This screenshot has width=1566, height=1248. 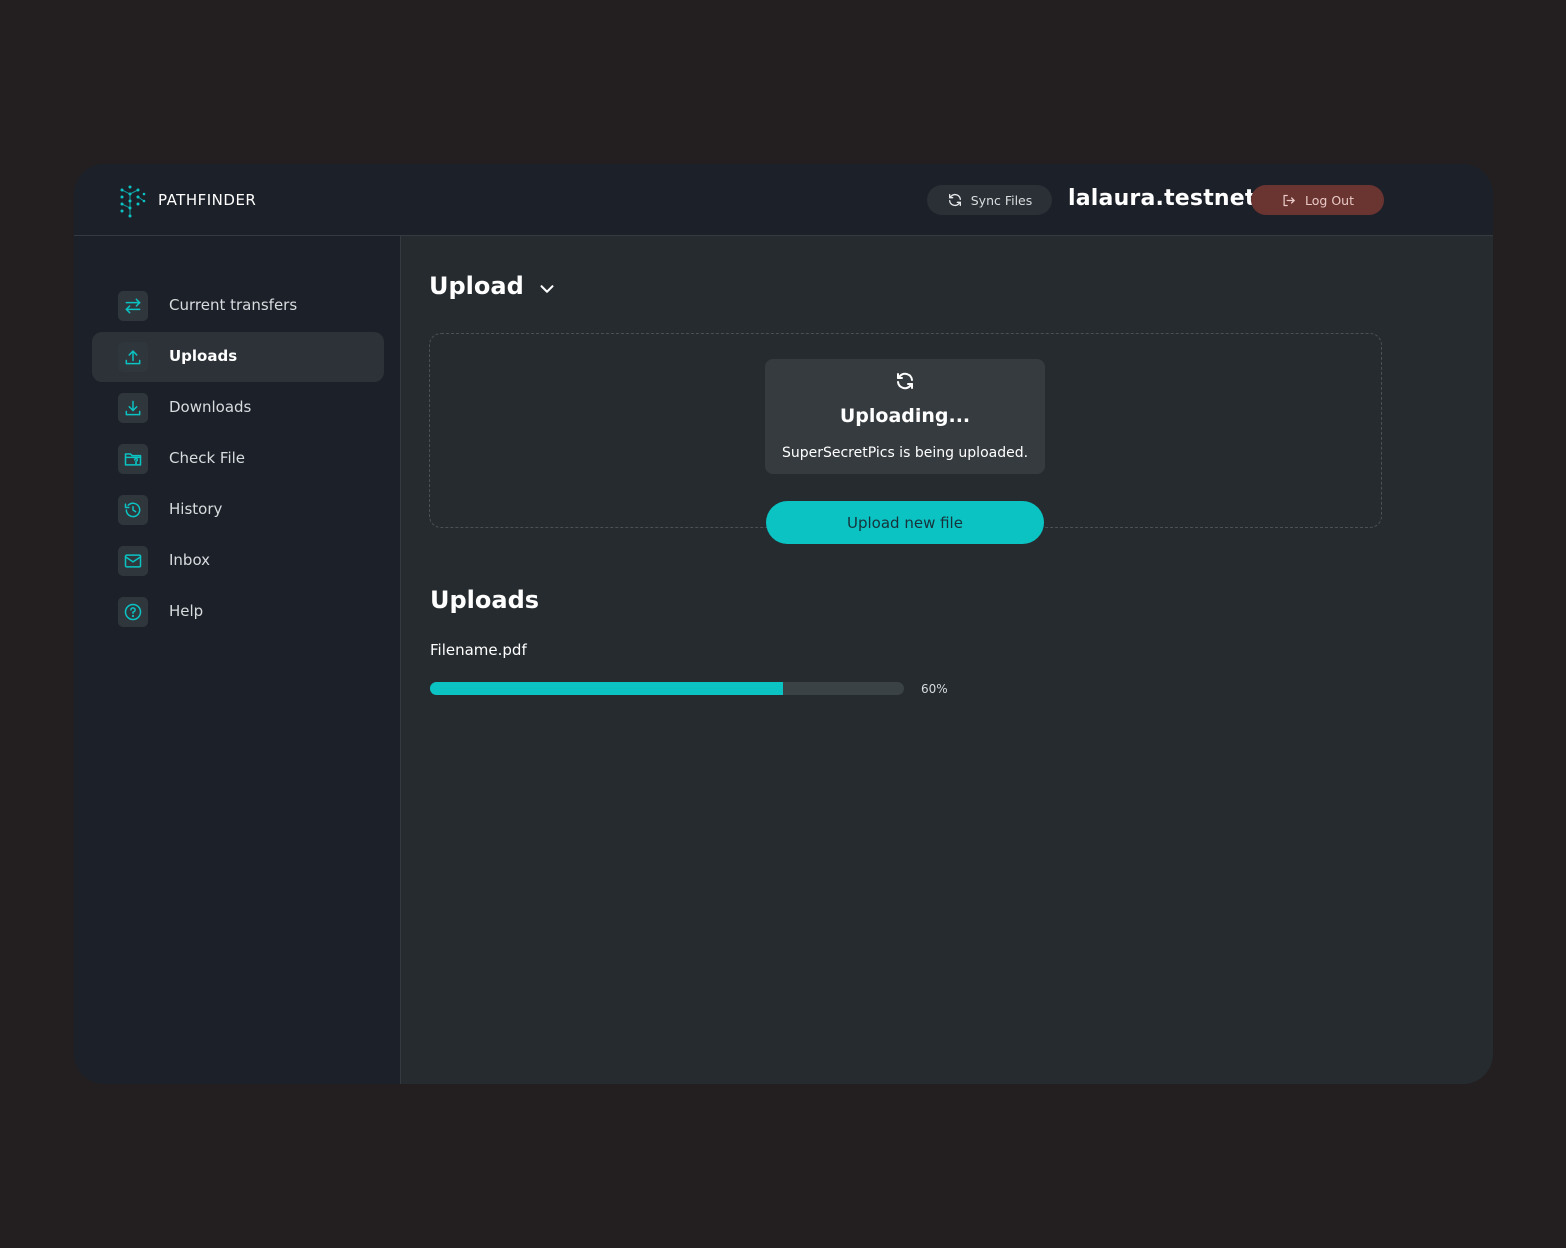 I want to click on sidebar-item-label: Downloads, so click(x=210, y=407).